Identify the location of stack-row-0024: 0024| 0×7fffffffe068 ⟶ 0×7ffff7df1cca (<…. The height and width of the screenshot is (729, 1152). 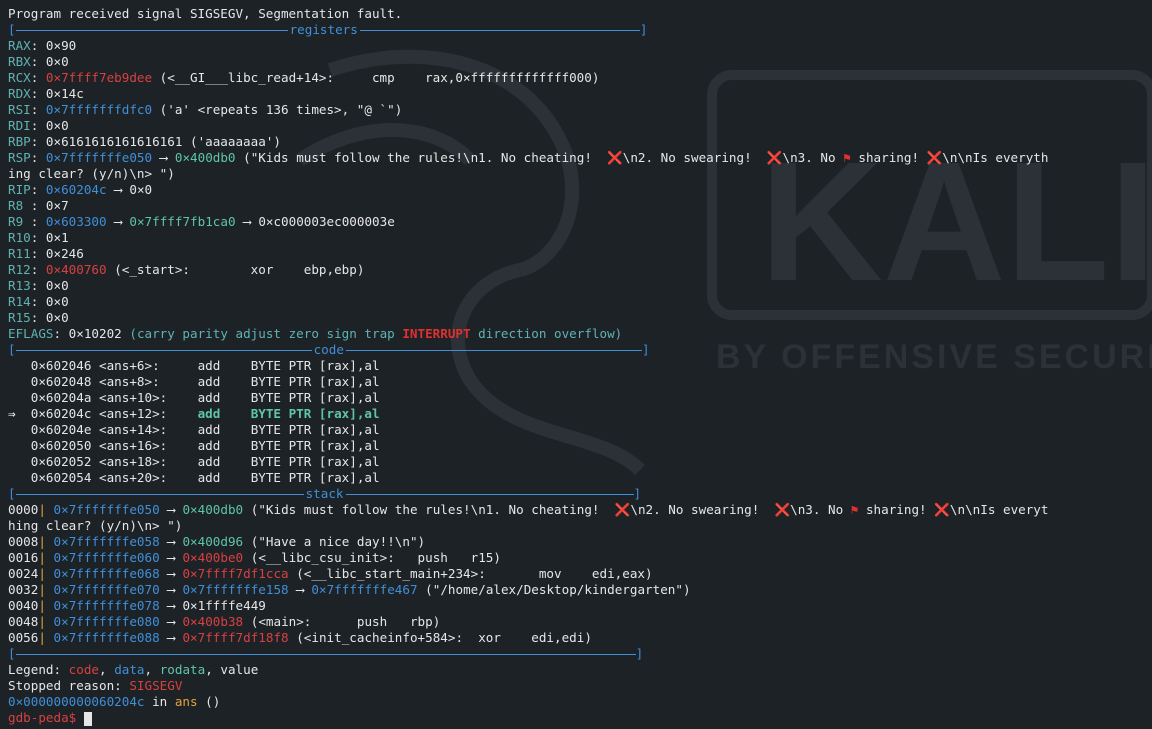
(330, 573).